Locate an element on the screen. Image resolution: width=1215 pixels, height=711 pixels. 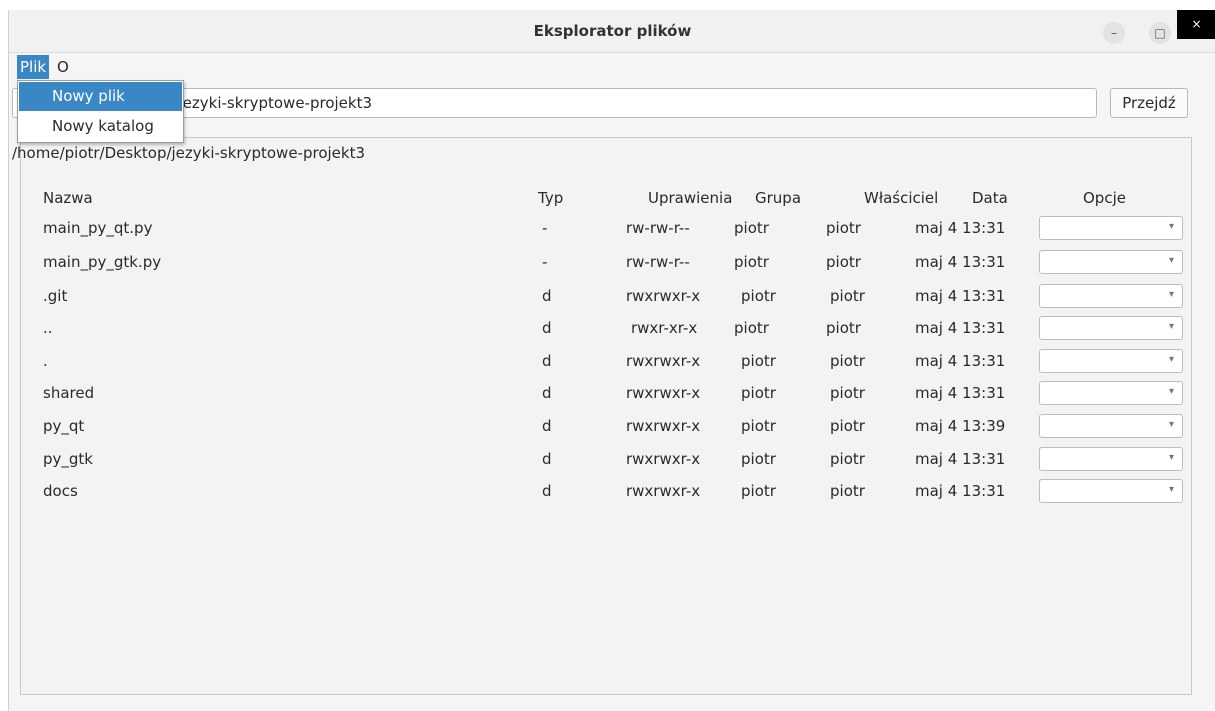
close-button: × is located at coordinates (1196, 24).